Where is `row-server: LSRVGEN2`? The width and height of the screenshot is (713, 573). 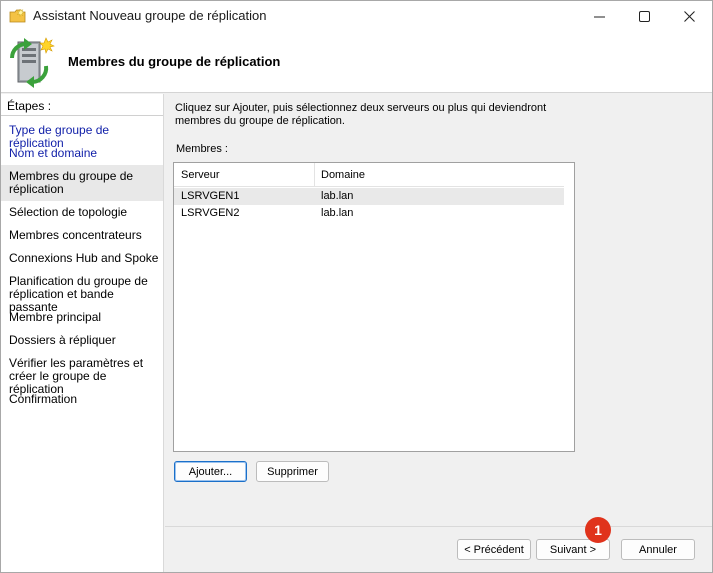 row-server: LSRVGEN2 is located at coordinates (210, 213).